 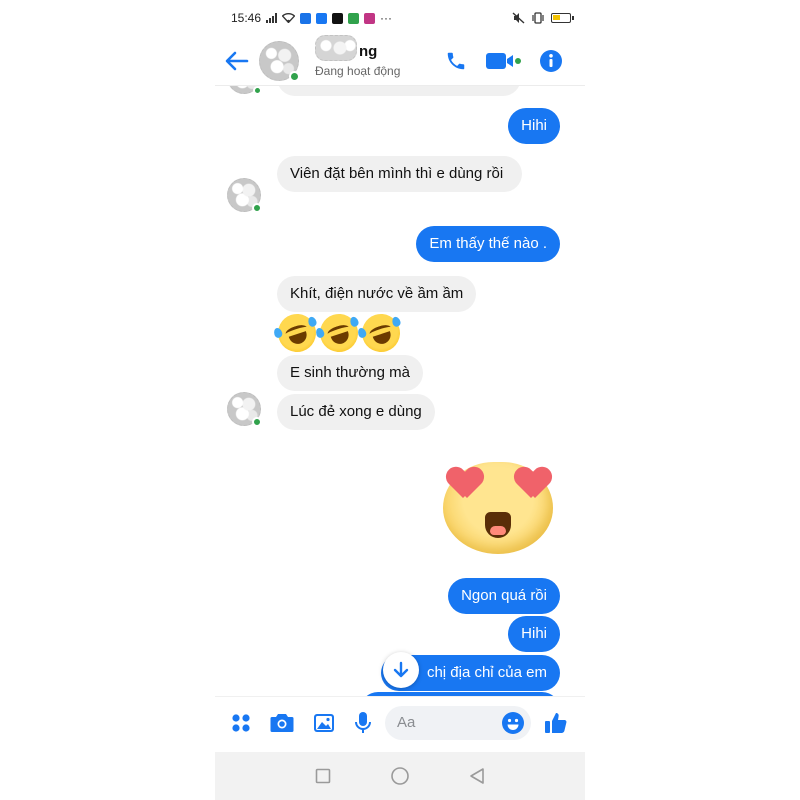 I want to click on audio-call-button, so click(x=456, y=61).